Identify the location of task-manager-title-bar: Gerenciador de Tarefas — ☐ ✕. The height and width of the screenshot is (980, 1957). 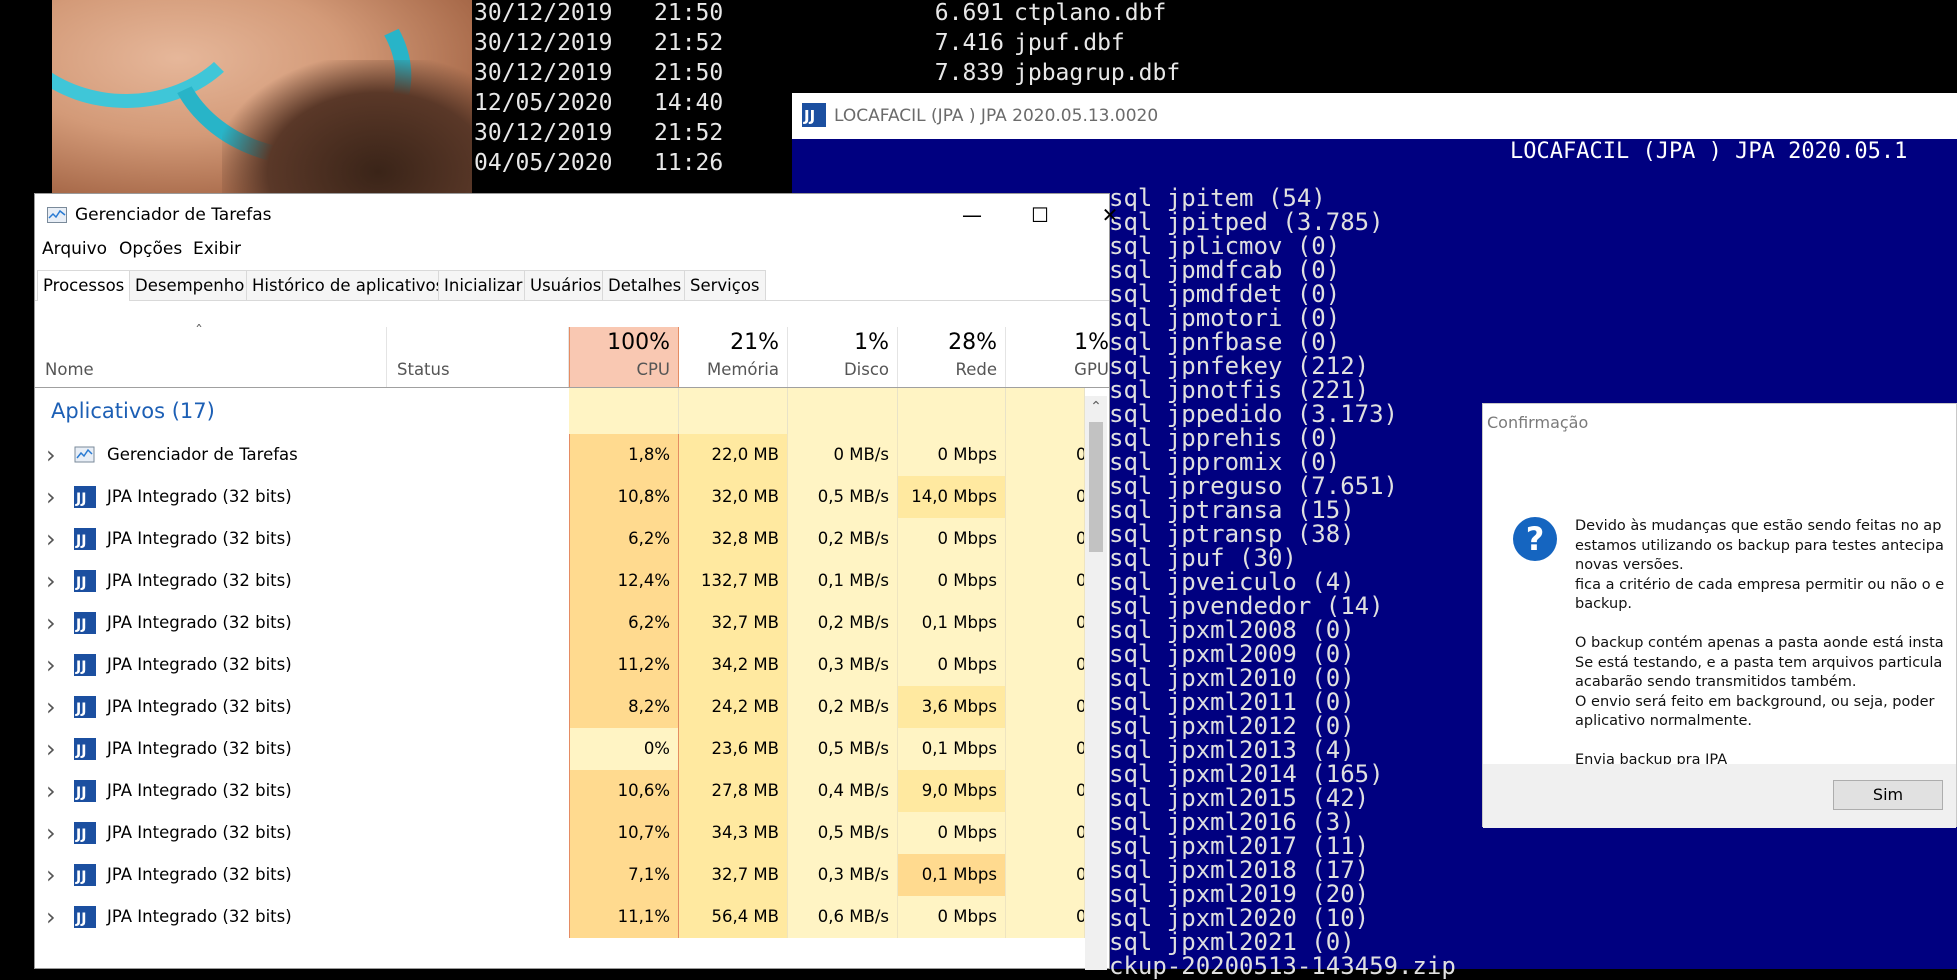
(576, 215).